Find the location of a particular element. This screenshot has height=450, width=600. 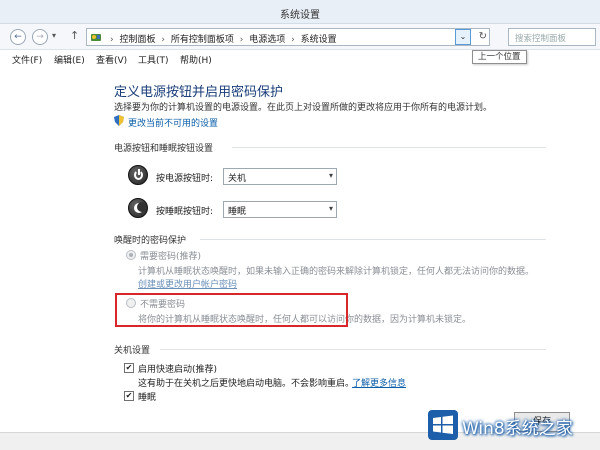

fast-startup-checkbox: ✔ is located at coordinates (129, 368).